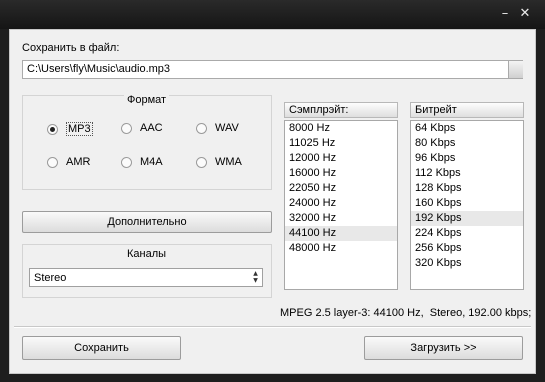 The height and width of the screenshot is (382, 545). I want to click on bitrate-header: Битрейт, so click(467, 110).